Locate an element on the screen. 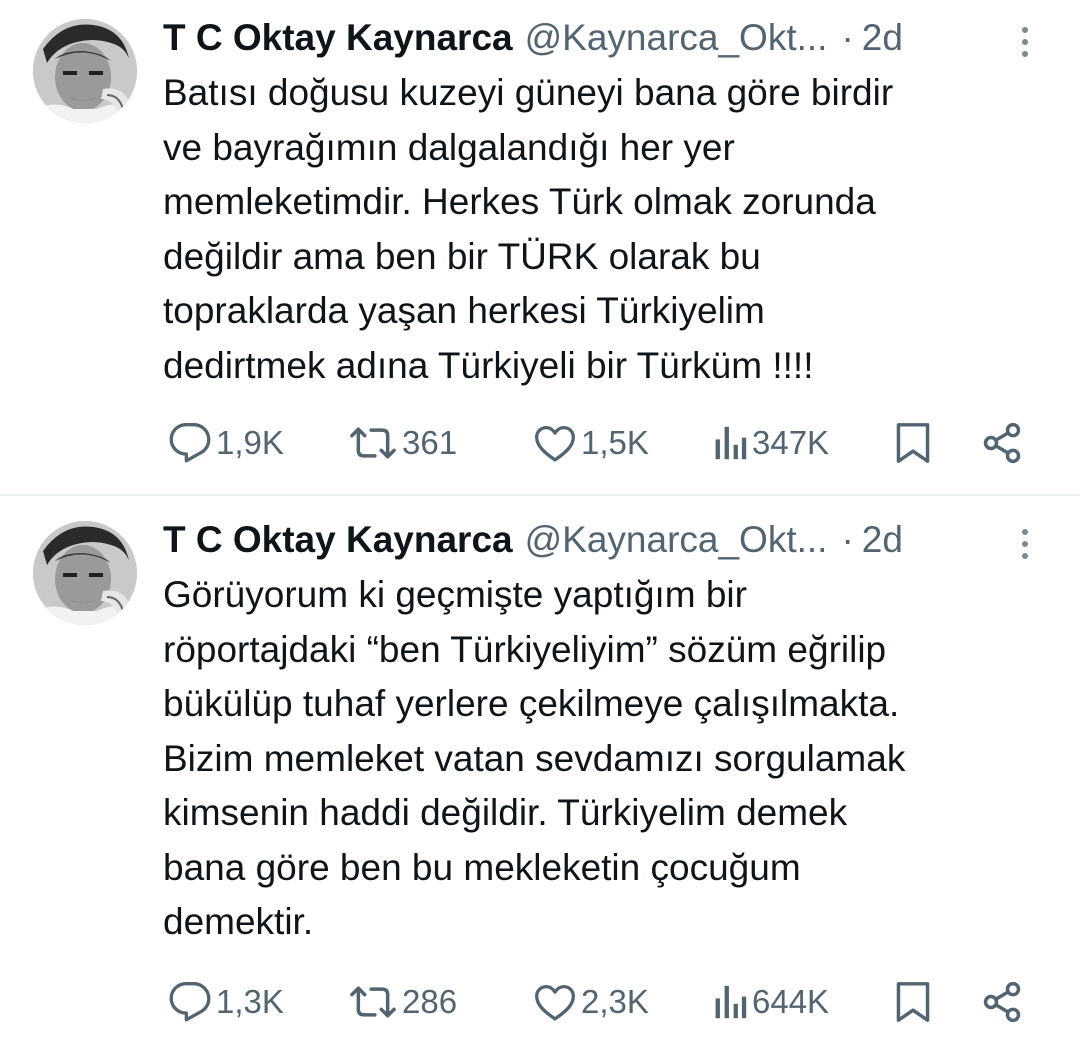 This screenshot has height=1038, width=1080. views-button: 644K is located at coordinates (770, 1002).